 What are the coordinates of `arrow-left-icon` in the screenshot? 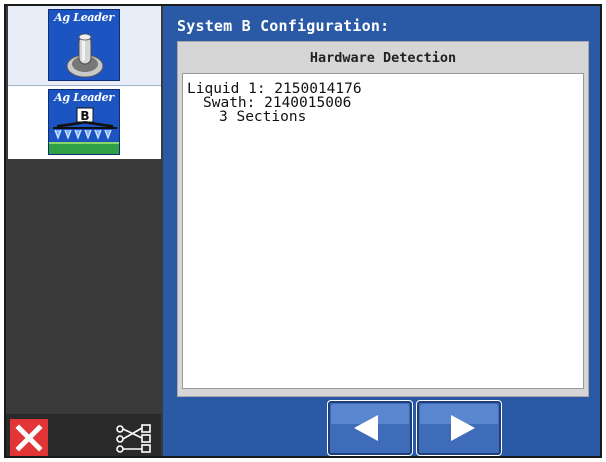 It's located at (366, 428).